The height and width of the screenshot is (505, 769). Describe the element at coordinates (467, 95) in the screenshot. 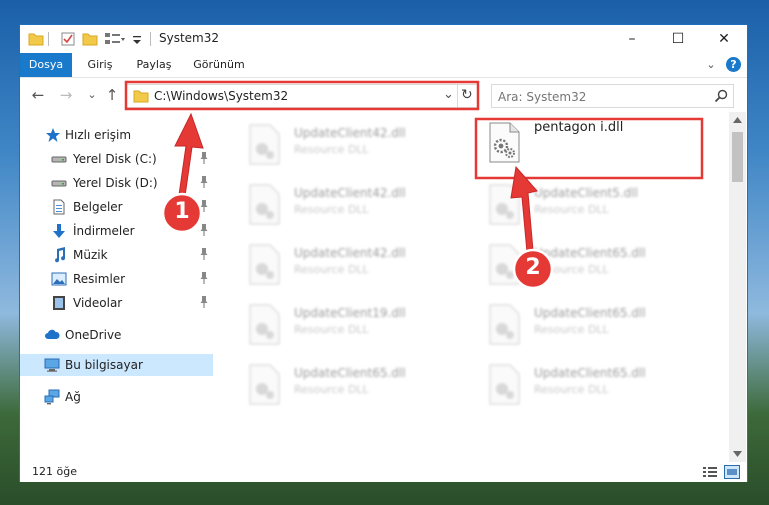

I see `refresh-icon: ↻` at that location.